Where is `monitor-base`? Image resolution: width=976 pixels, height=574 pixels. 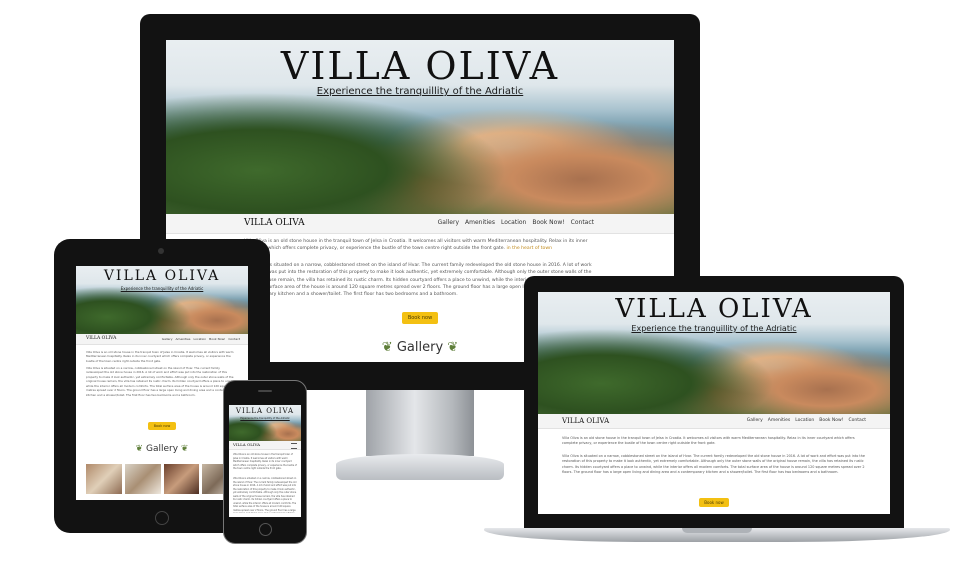 monitor-base is located at coordinates (420, 467).